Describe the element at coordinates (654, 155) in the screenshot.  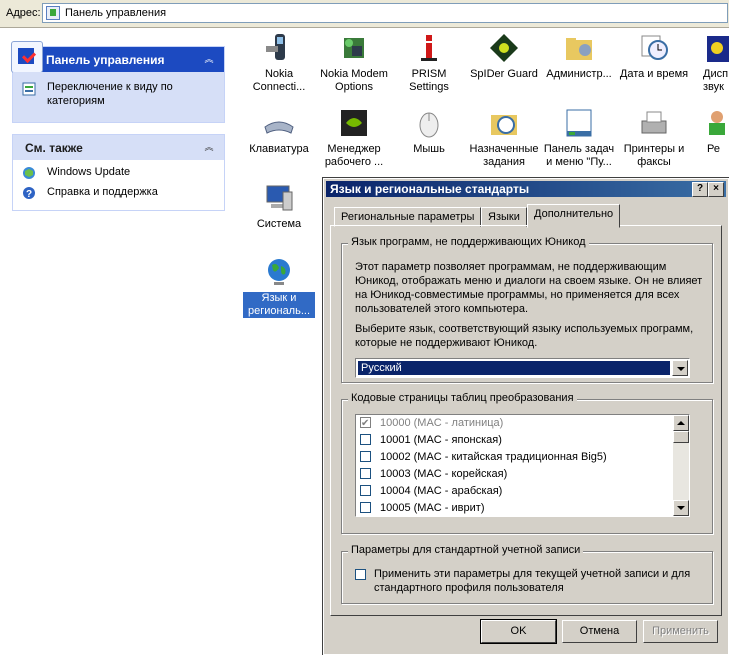
I see `cpl-label: Принтеры и факсы` at that location.